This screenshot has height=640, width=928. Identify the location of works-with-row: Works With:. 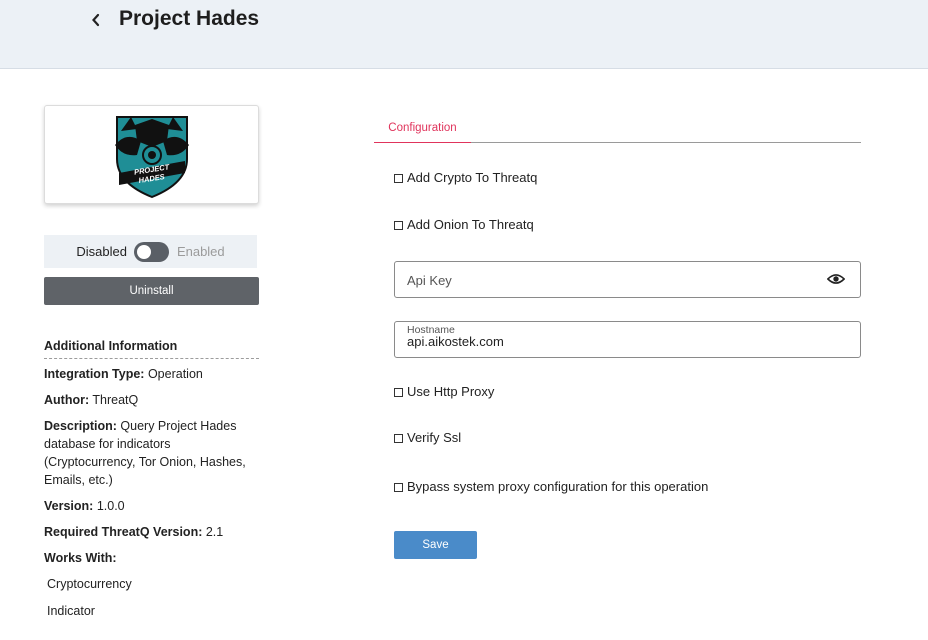
(151, 558).